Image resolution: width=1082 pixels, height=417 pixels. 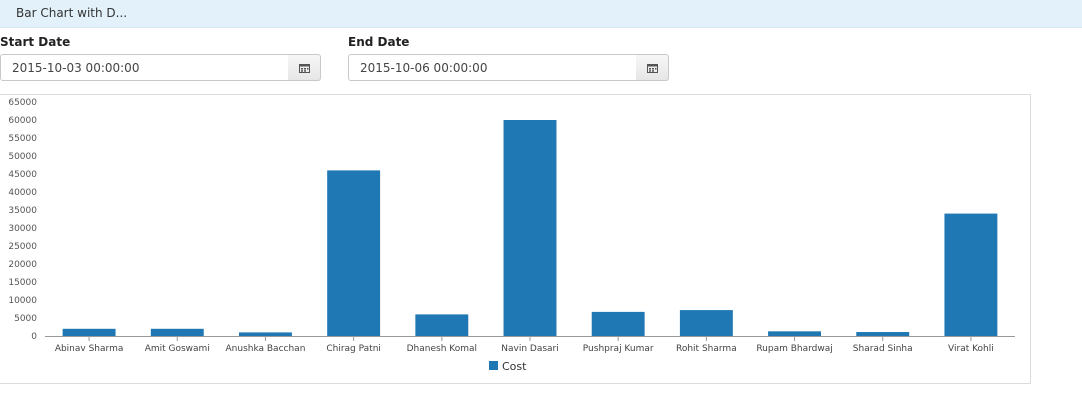 What do you see at coordinates (35, 42) in the screenshot?
I see `start-date-label: Start Date` at bounding box center [35, 42].